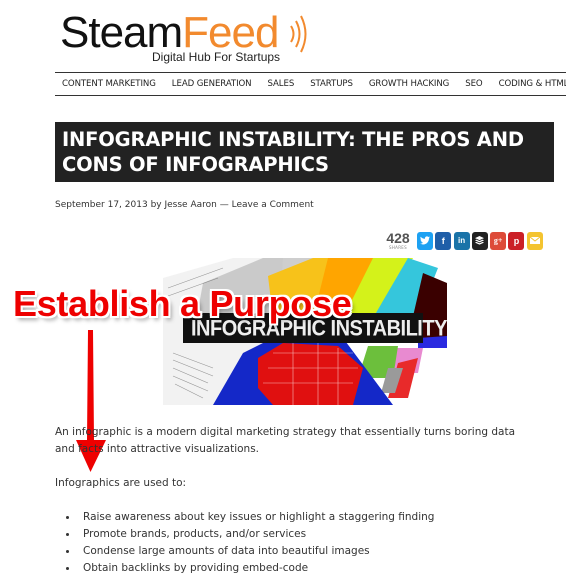 This screenshot has width=566, height=585. What do you see at coordinates (331, 84) in the screenshot?
I see `nav-item-startups: STARTUPS` at bounding box center [331, 84].